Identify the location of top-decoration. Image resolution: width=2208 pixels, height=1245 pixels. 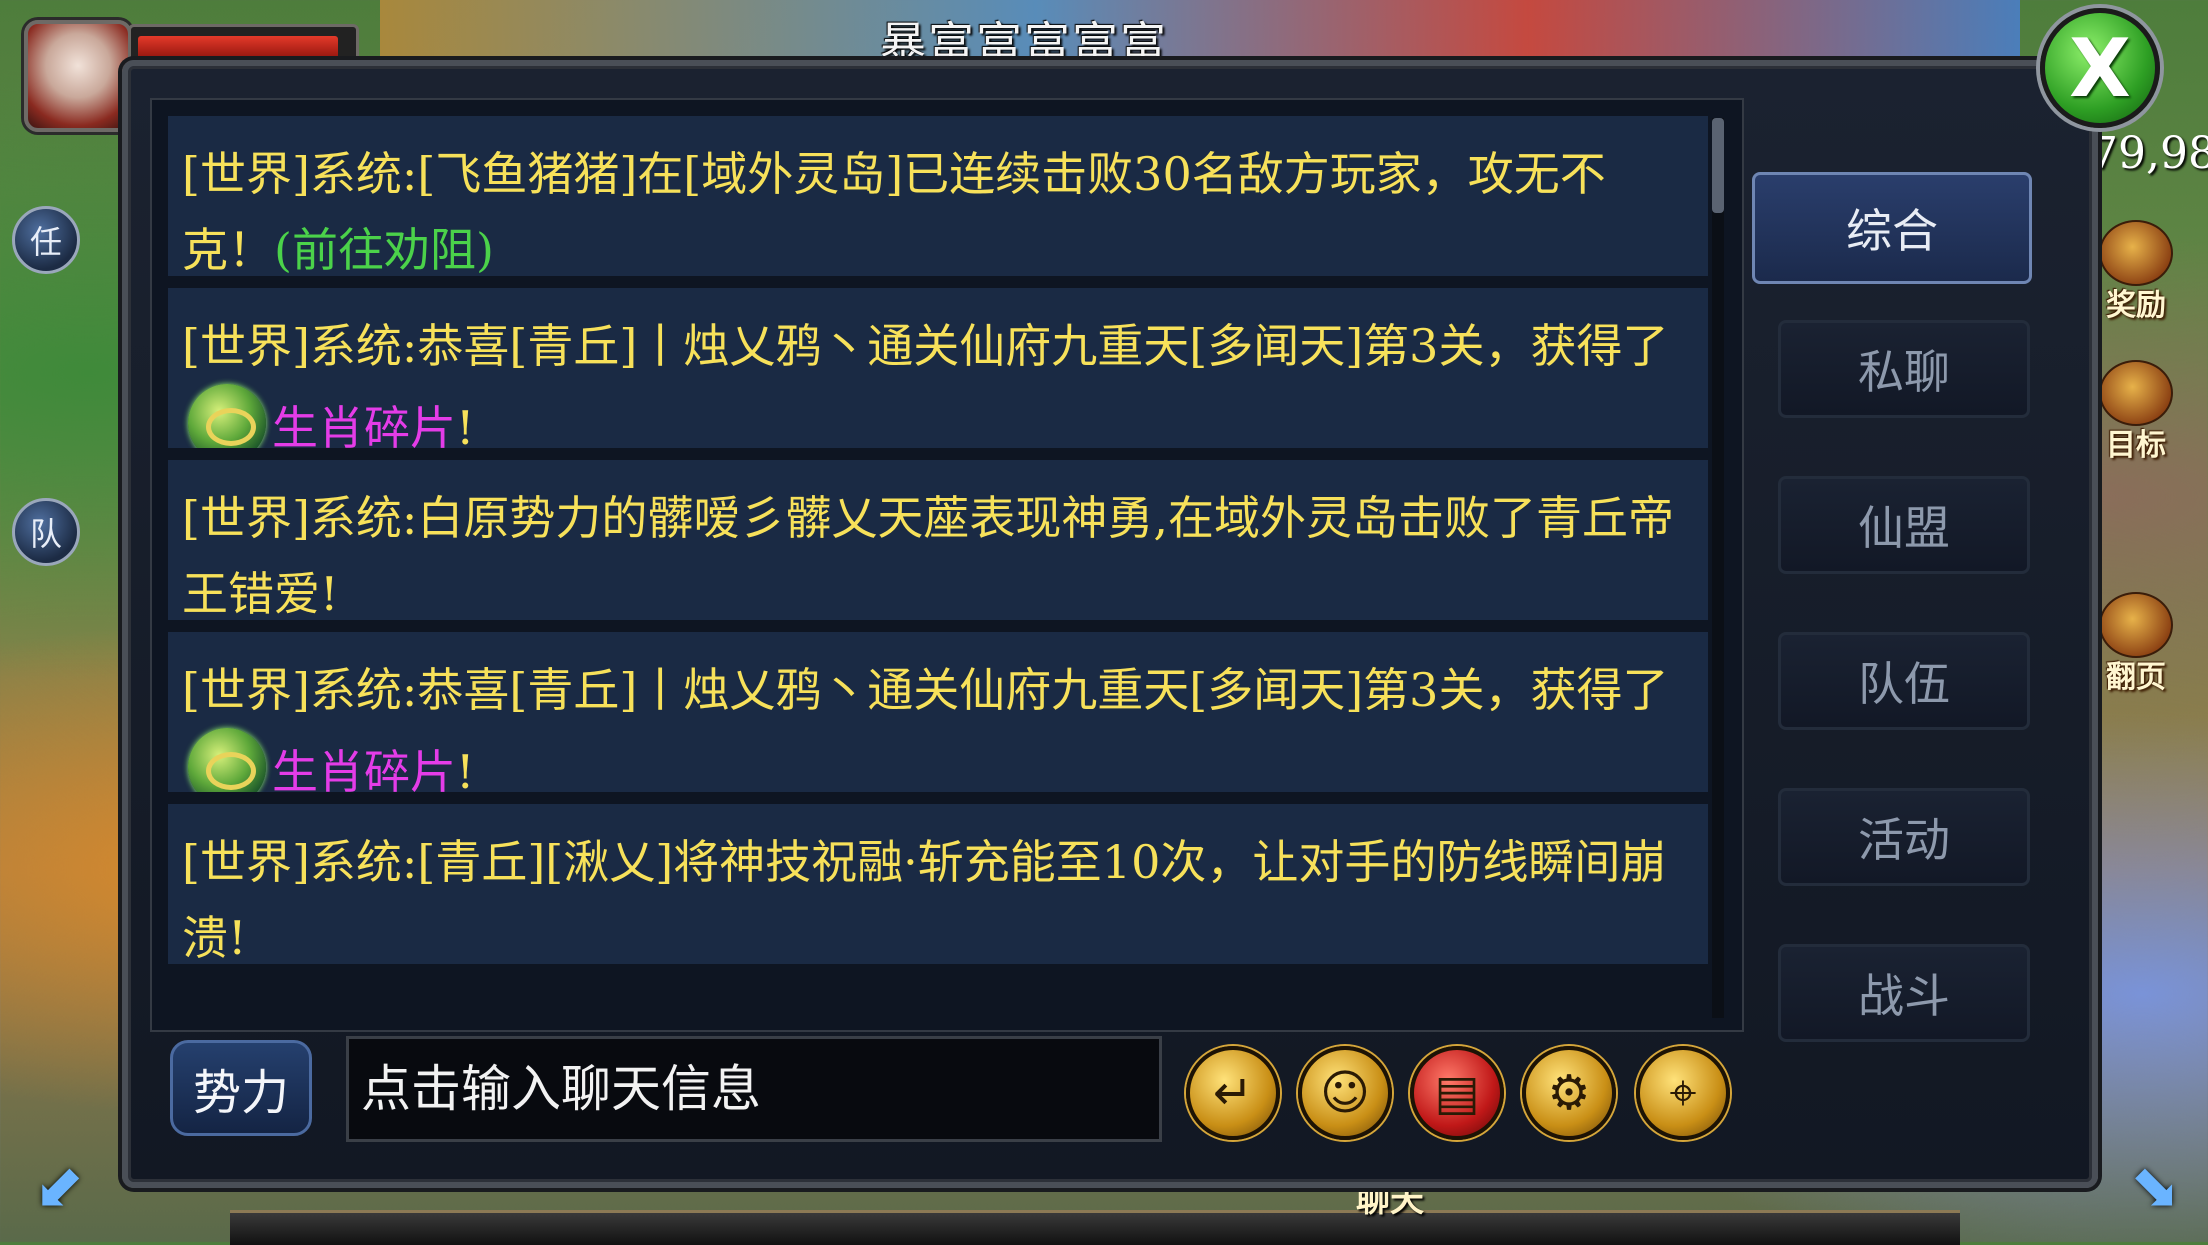
(1200, 34).